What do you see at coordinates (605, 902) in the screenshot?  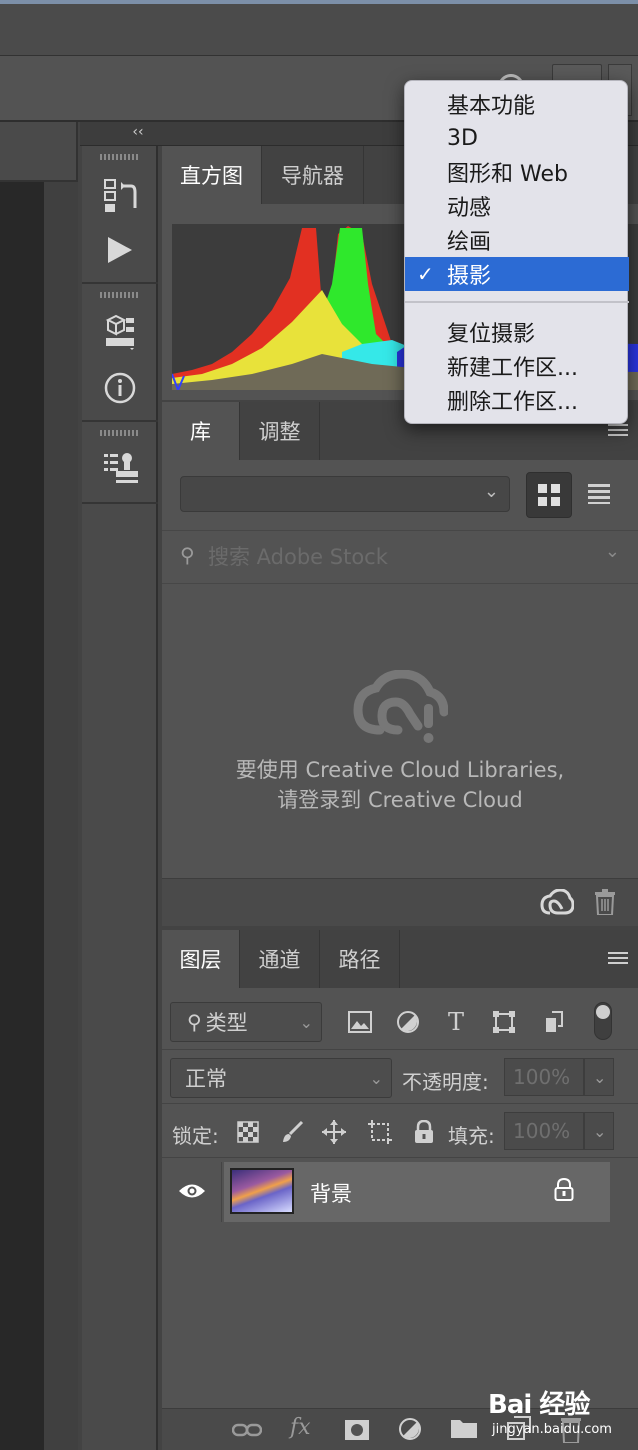 I see `trash-icon` at bounding box center [605, 902].